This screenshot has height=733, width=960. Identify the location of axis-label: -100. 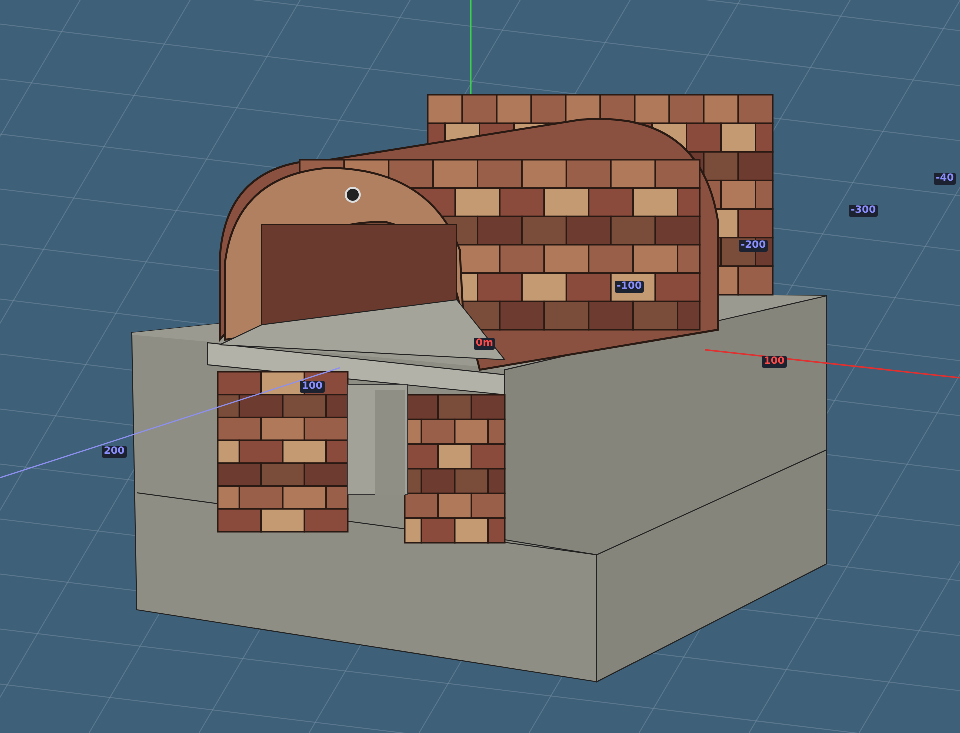
(629, 287).